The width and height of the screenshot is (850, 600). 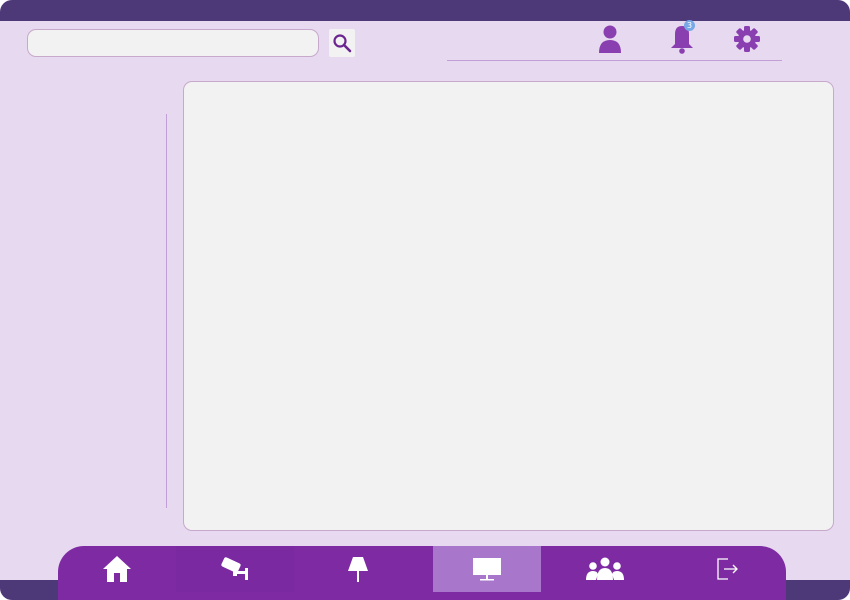 I want to click on search-button, so click(x=342, y=43).